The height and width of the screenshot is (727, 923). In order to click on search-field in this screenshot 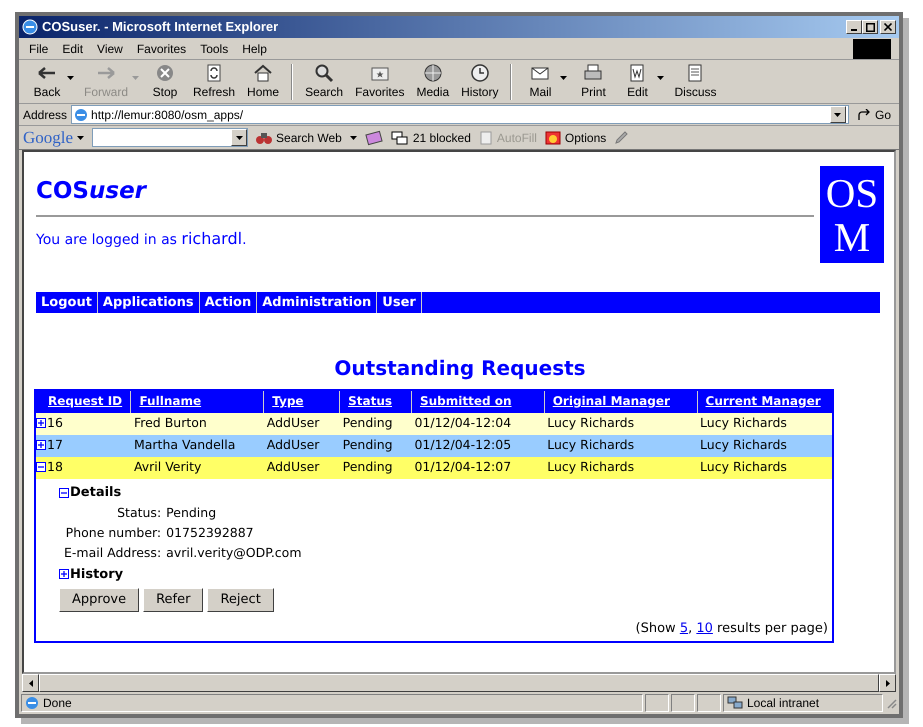, I will do `click(170, 137)`.